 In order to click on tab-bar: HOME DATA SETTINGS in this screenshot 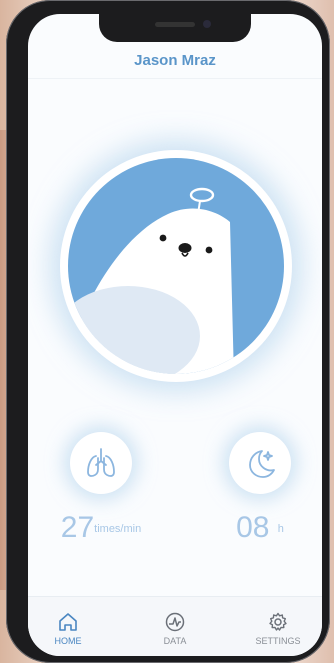, I will do `click(175, 626)`.